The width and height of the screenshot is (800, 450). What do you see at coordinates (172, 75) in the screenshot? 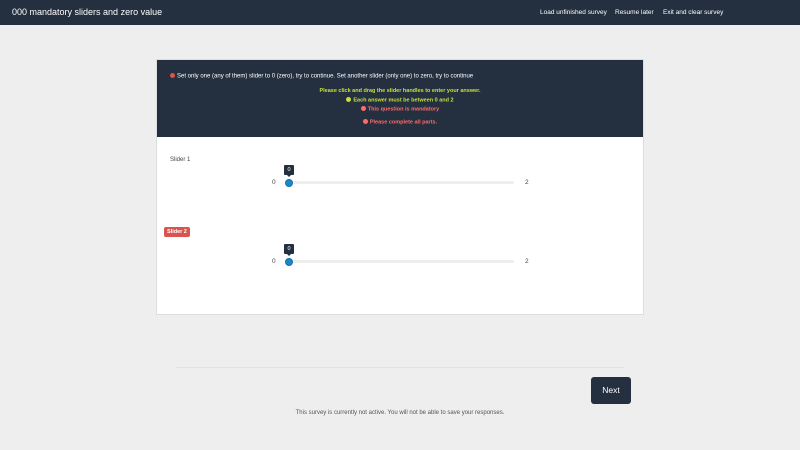
I see `error-dot-icon` at bounding box center [172, 75].